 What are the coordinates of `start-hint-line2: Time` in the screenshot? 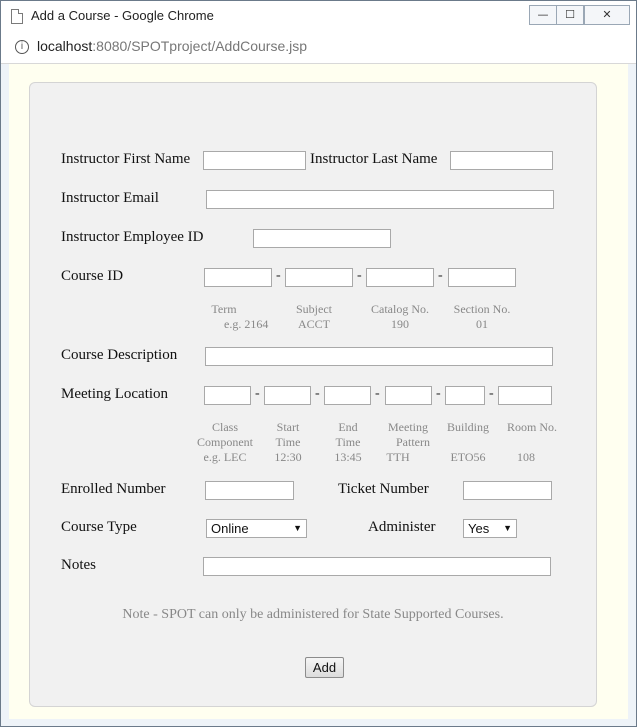 It's located at (288, 442).